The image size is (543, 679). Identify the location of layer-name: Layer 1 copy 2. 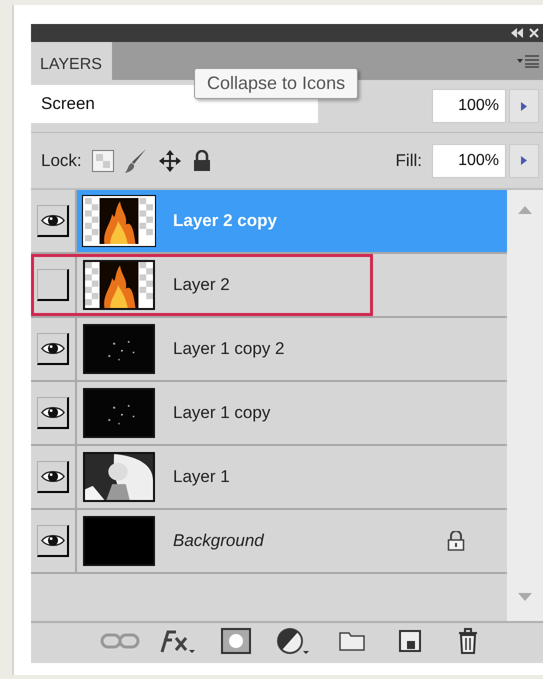
(229, 349).